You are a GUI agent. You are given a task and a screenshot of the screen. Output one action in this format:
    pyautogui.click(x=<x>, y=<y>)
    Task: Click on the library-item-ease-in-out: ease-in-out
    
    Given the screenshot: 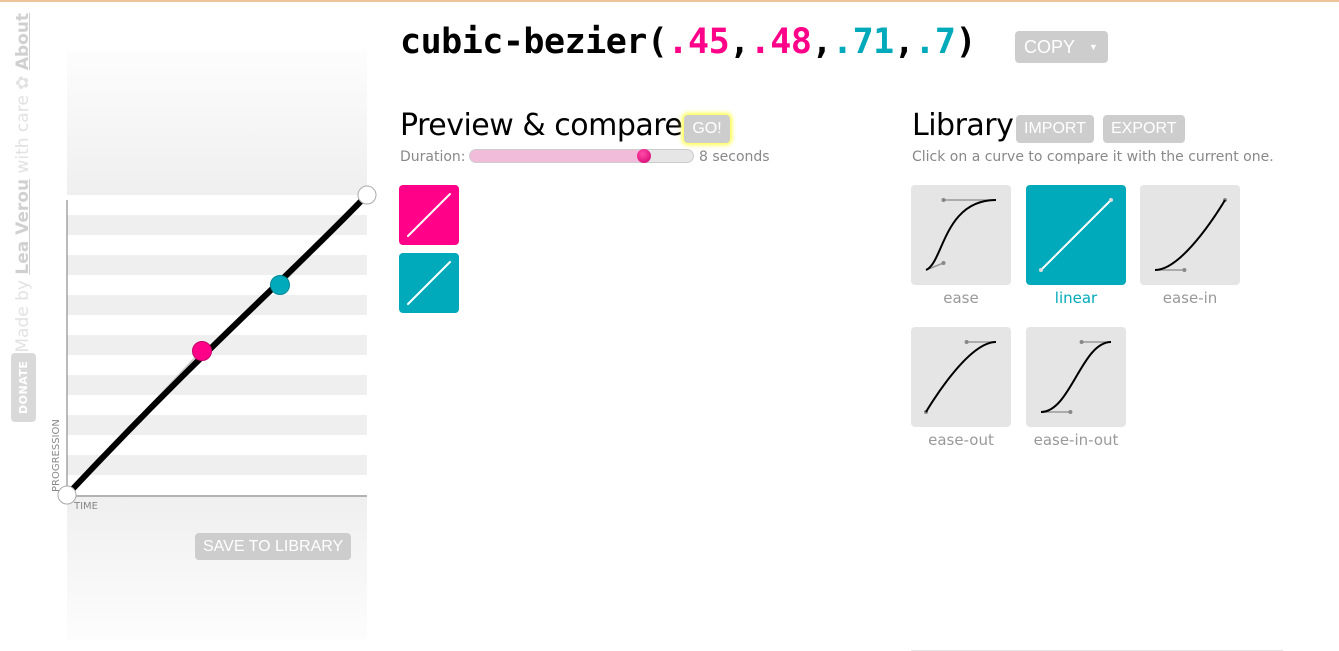 What is the action you would take?
    pyautogui.click(x=1076, y=388)
    